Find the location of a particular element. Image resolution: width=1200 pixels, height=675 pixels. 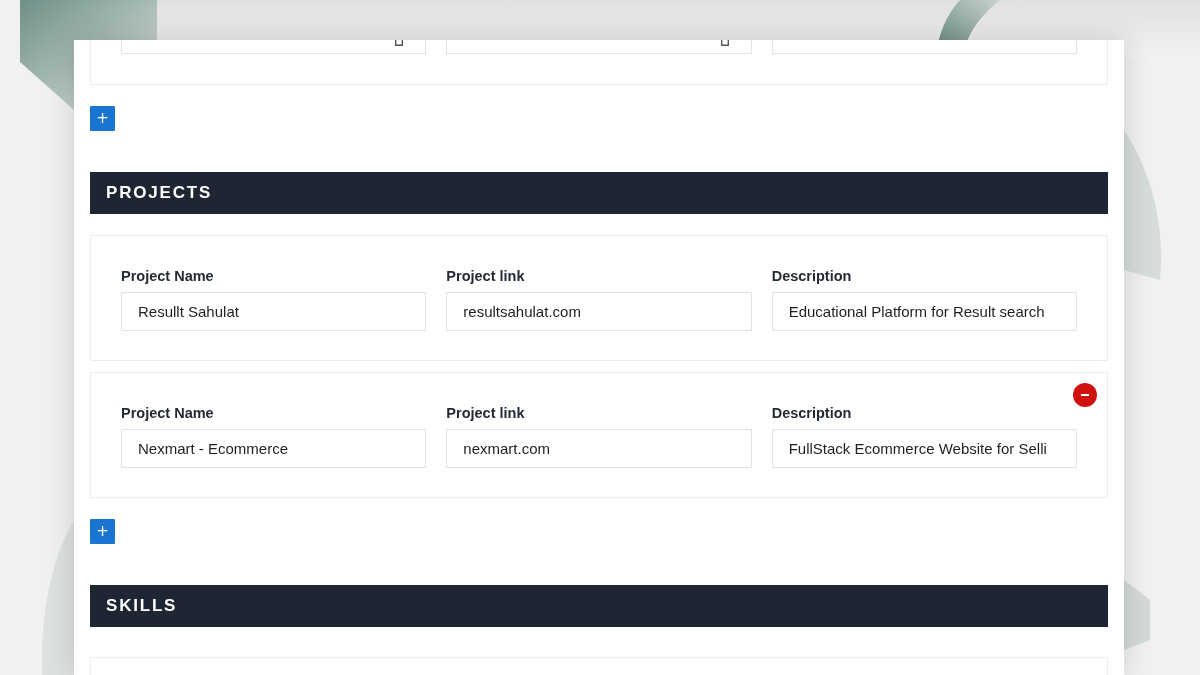

text-field: resultsahulat.com is located at coordinates (599, 311).